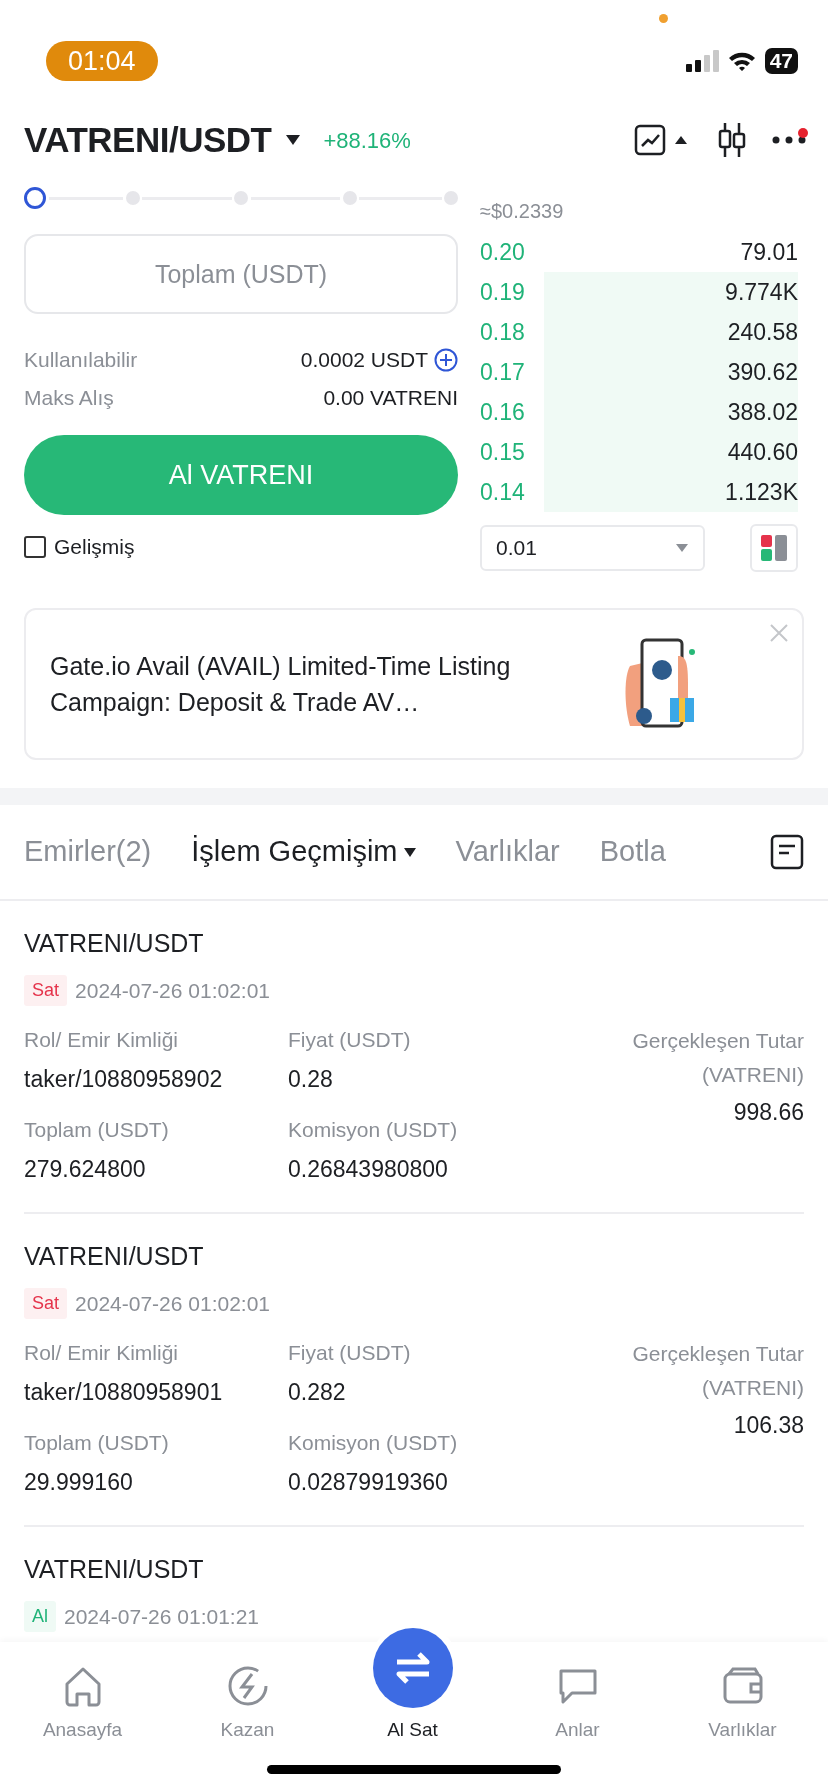 The height and width of the screenshot is (1792, 828). What do you see at coordinates (789, 140) in the screenshot?
I see `more-icon` at bounding box center [789, 140].